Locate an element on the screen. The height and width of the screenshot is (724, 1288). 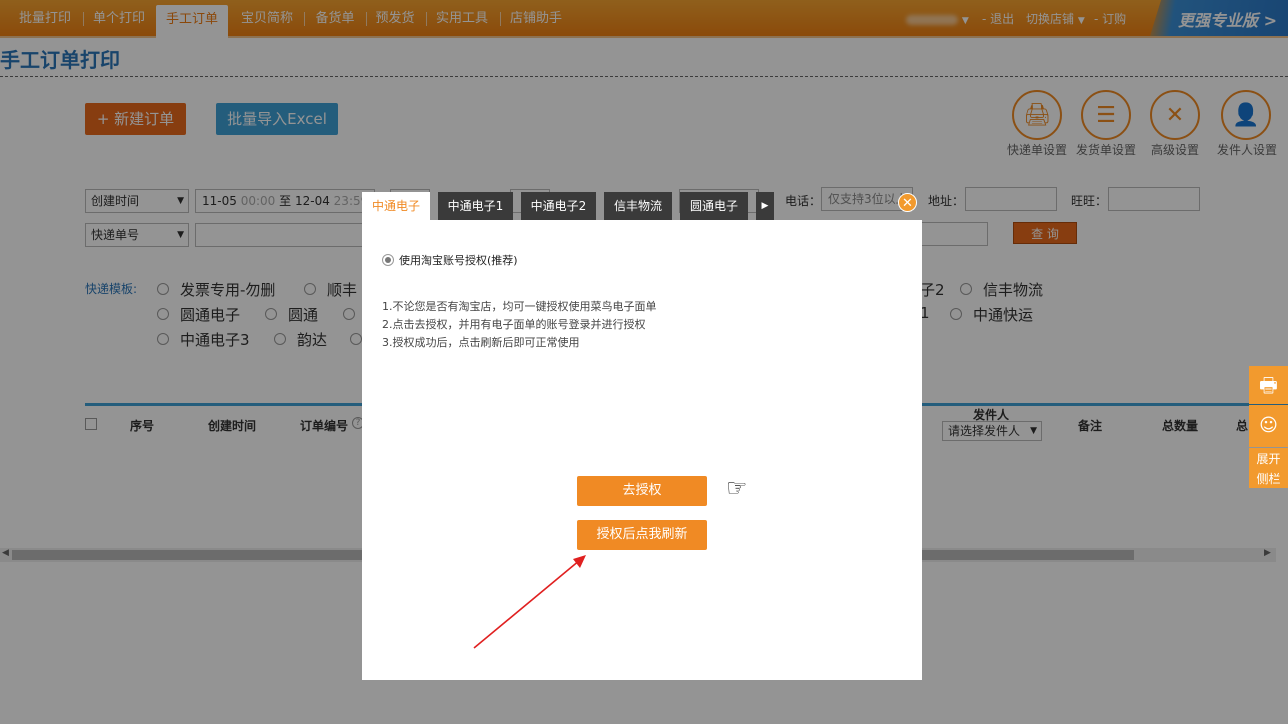
printer-icon: 🖶 is located at coordinates (1268, 385).